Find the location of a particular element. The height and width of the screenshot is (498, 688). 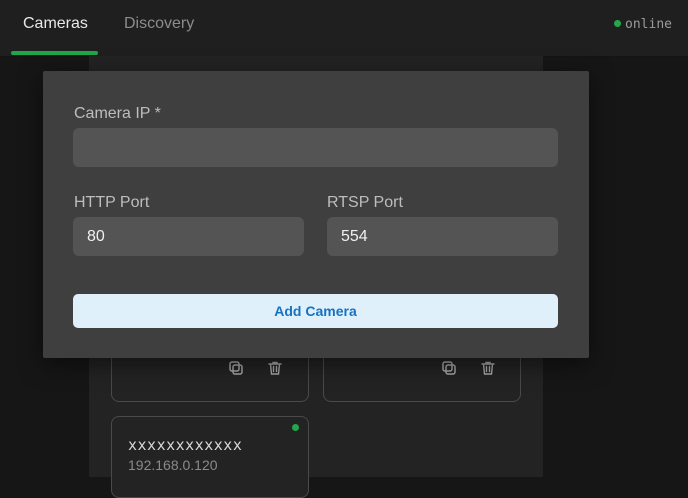

camera-ip-label: Camera IP * is located at coordinates (117, 113).